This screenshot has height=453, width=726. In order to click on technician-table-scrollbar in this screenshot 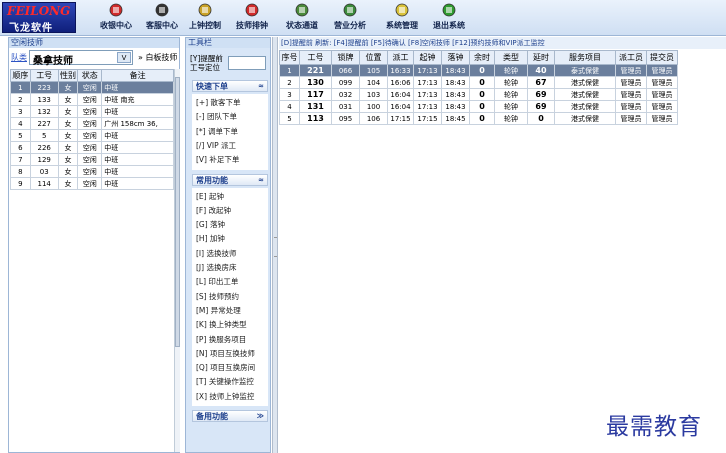, I will do `click(177, 260)`.